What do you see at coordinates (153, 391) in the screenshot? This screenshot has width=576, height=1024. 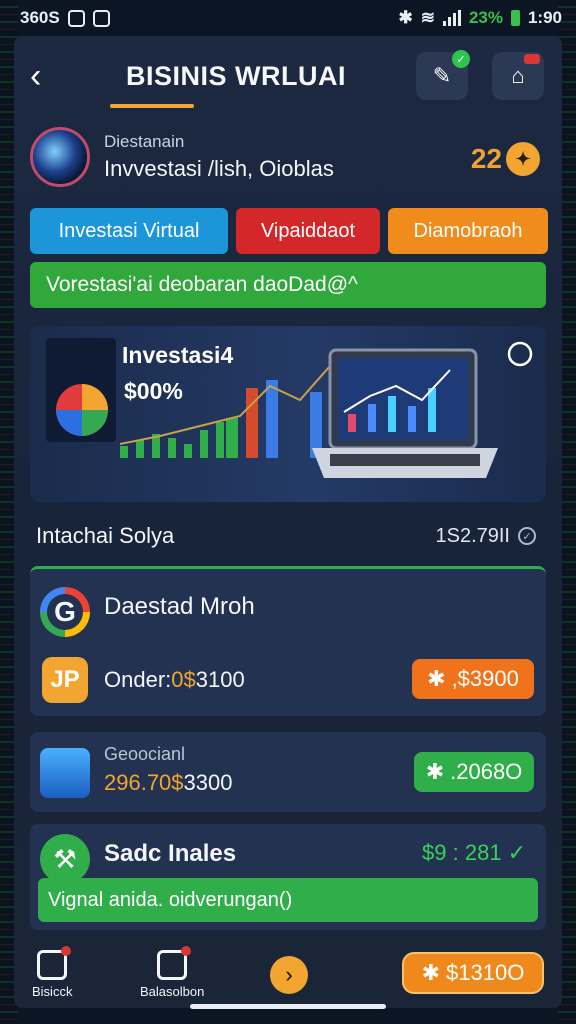 I see `hero-value: $00%` at bounding box center [153, 391].